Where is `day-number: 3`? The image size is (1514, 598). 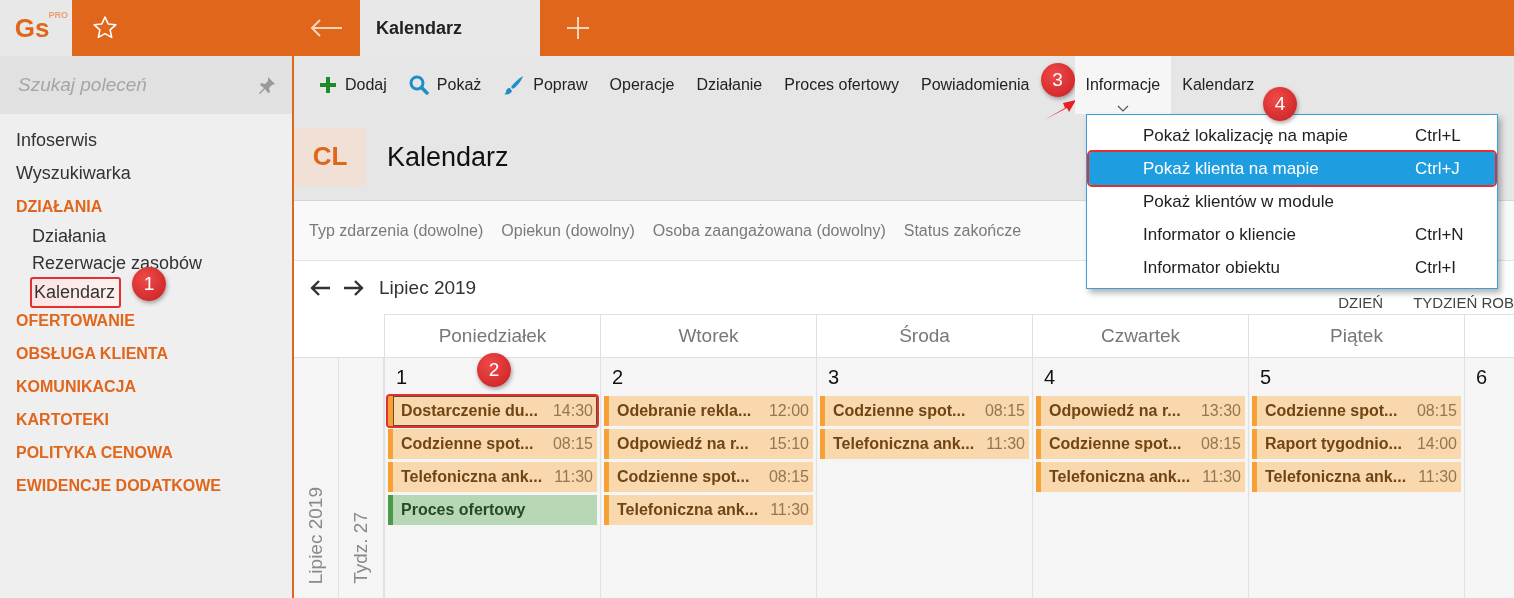 day-number: 3 is located at coordinates (833, 378).